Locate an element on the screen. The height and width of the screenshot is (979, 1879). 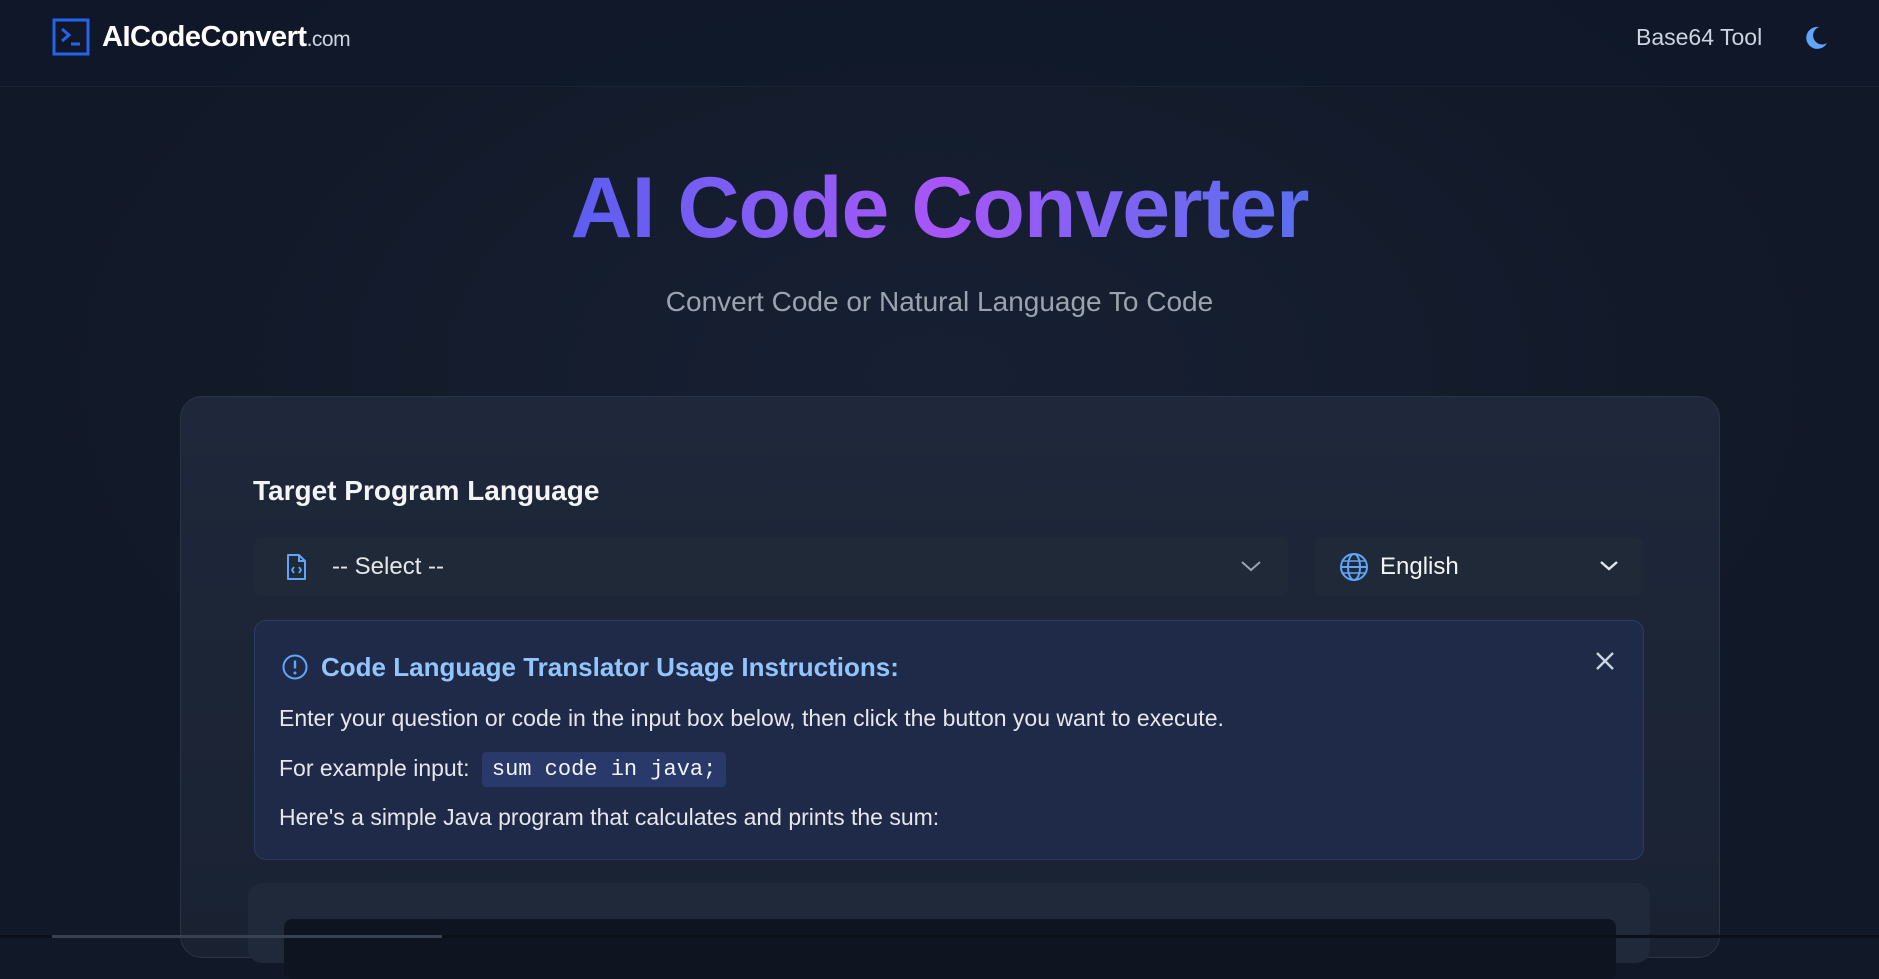
example-prefix: For example input: is located at coordinates (374, 768).